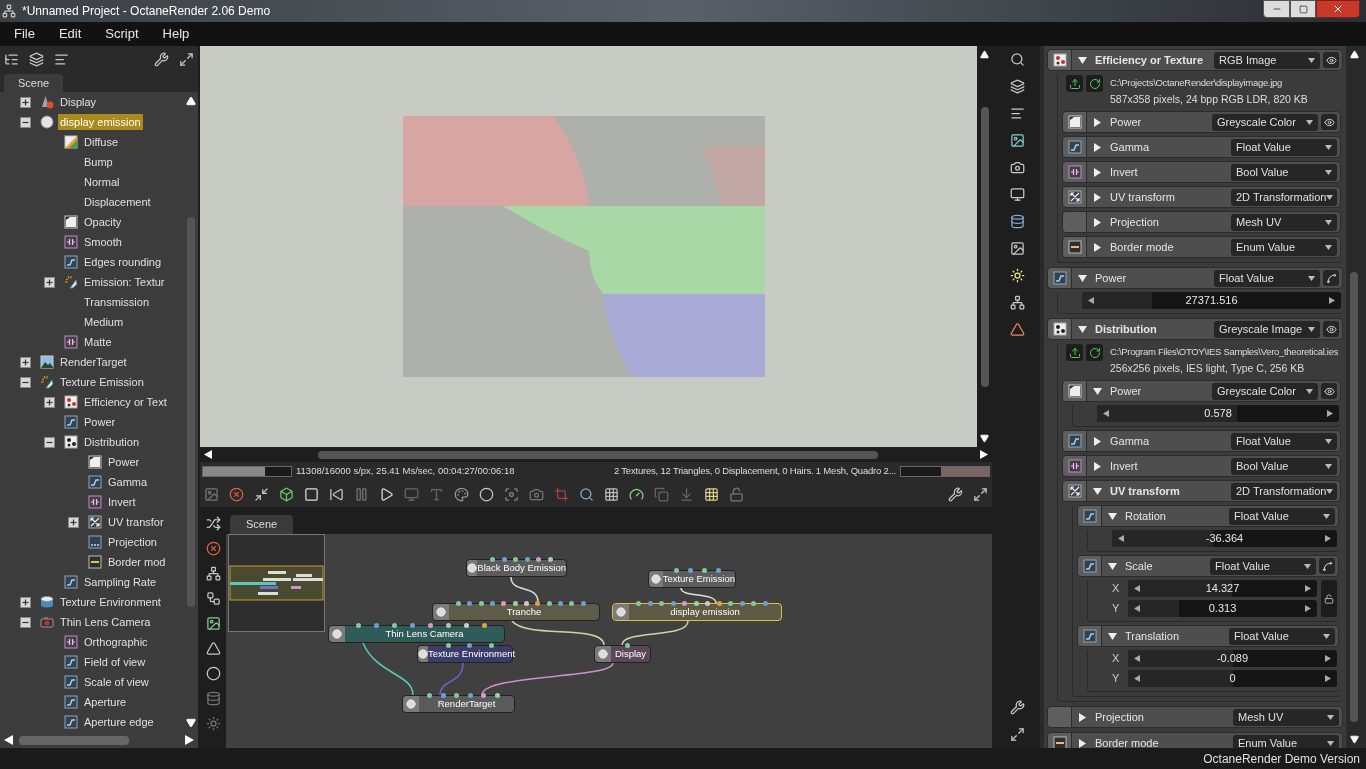 Image resolution: width=1366 pixels, height=769 pixels. Describe the element at coordinates (128, 482) in the screenshot. I see `tree-item: Gamma` at that location.